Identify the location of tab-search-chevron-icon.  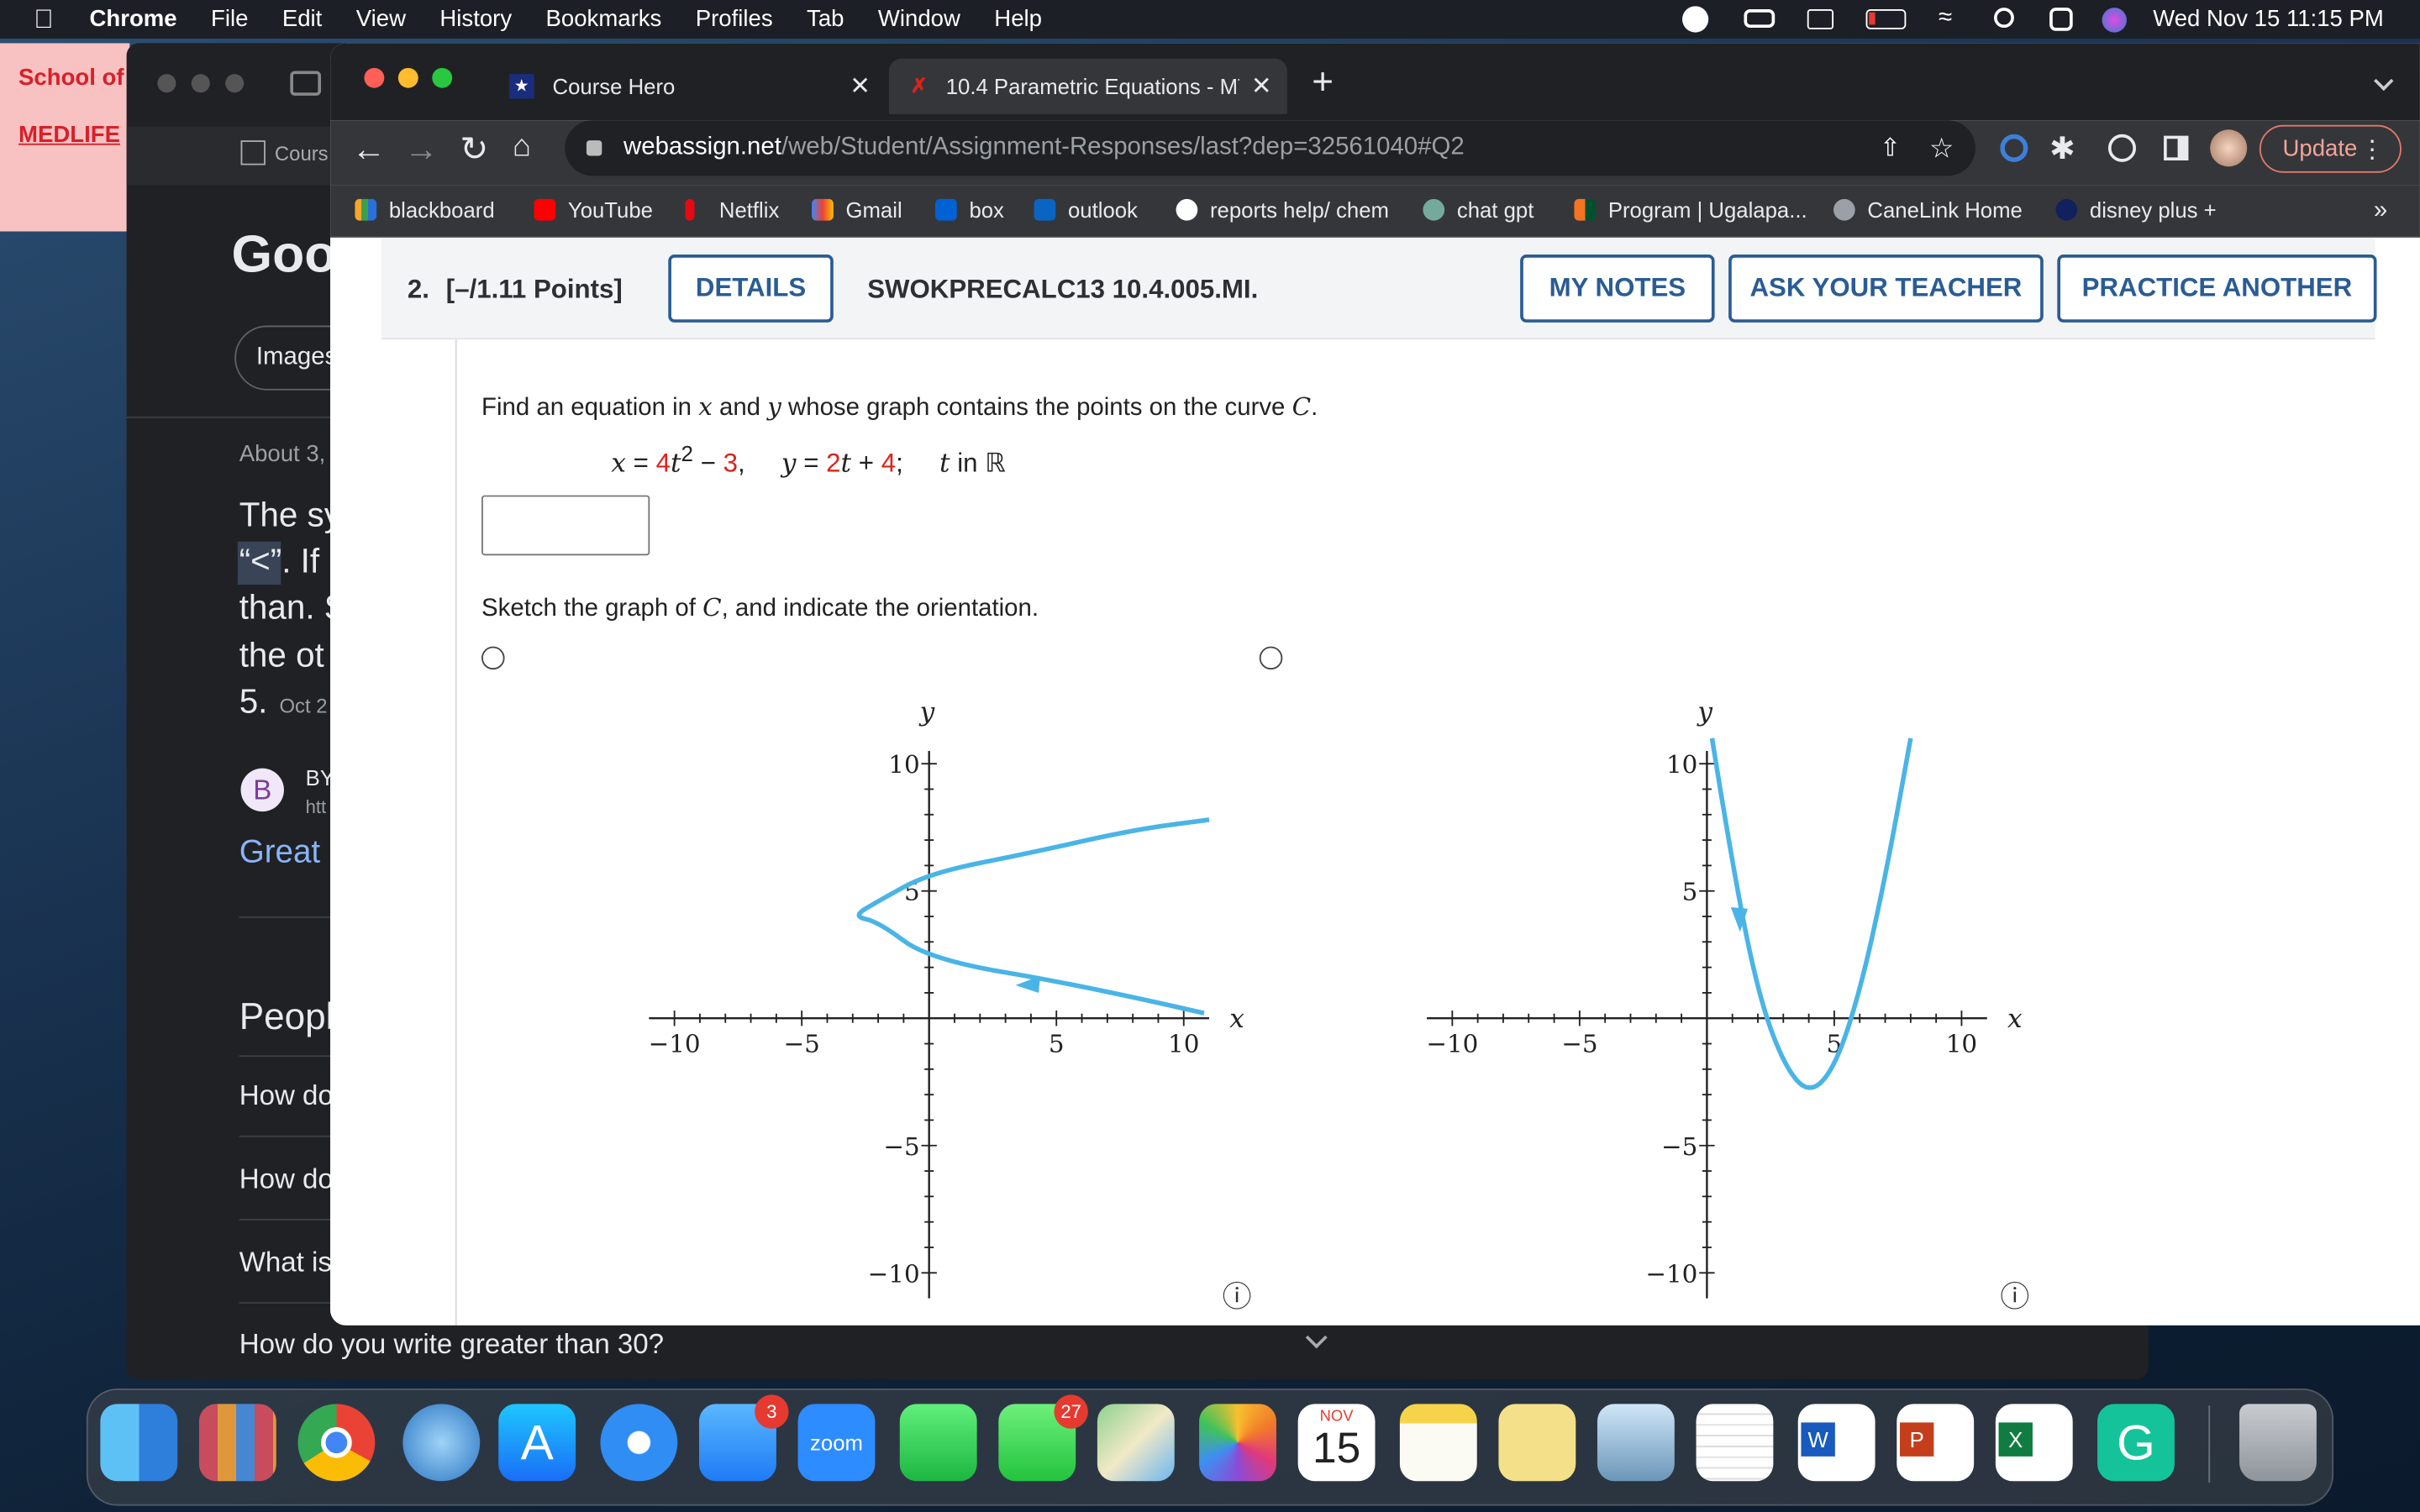
(2384, 81).